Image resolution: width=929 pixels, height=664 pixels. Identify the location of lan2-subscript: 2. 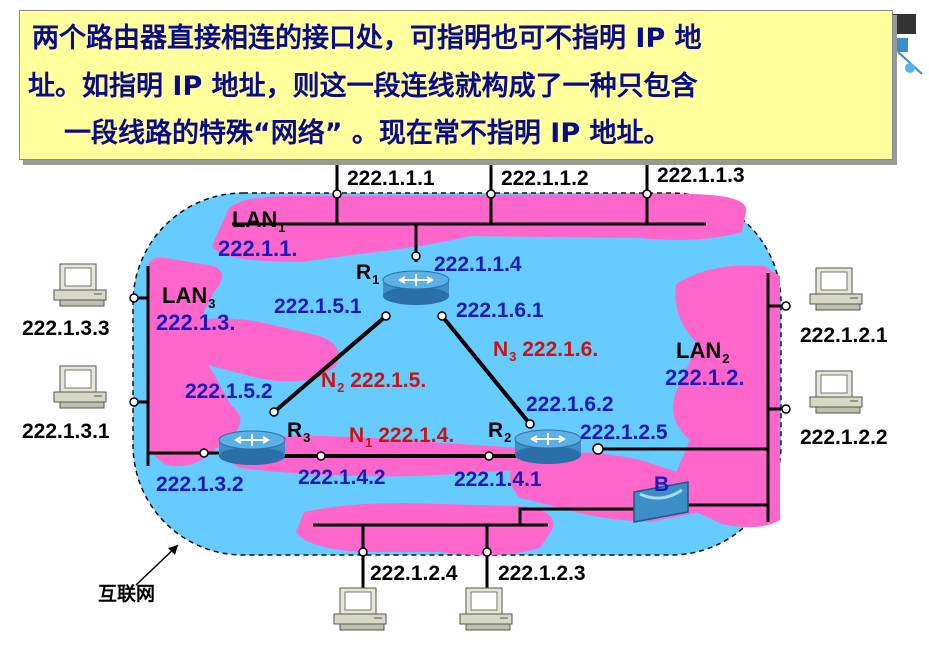
(726, 358).